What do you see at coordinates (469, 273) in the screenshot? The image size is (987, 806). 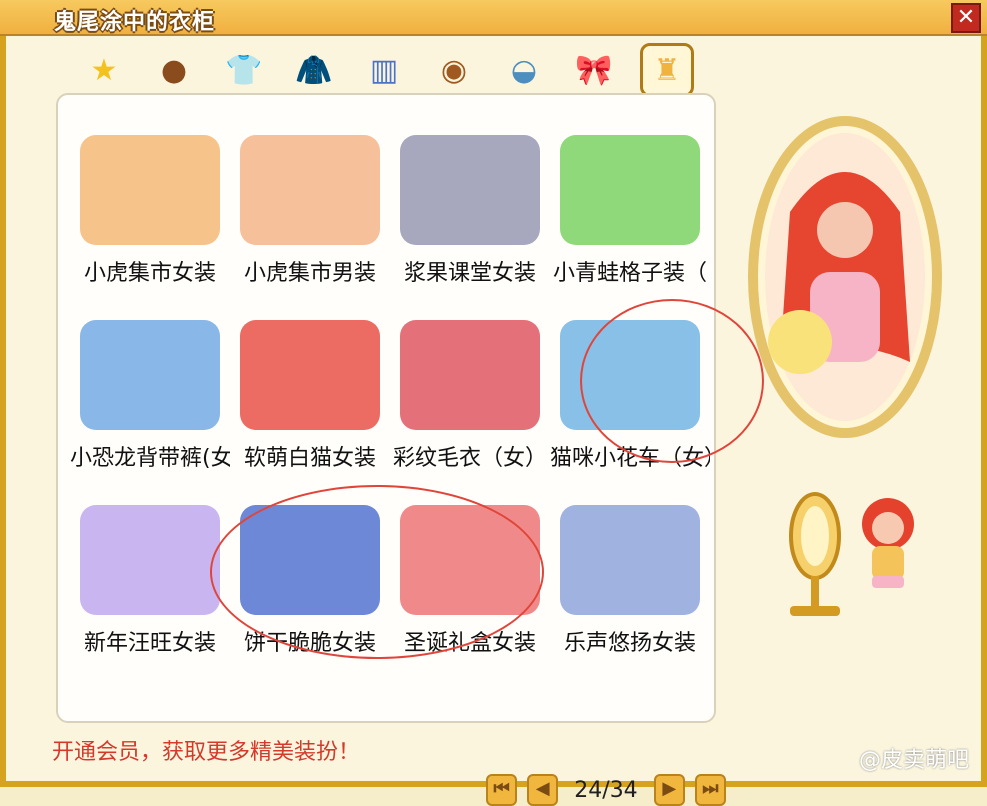 I see `outfit-label: 浆果课堂女装` at bounding box center [469, 273].